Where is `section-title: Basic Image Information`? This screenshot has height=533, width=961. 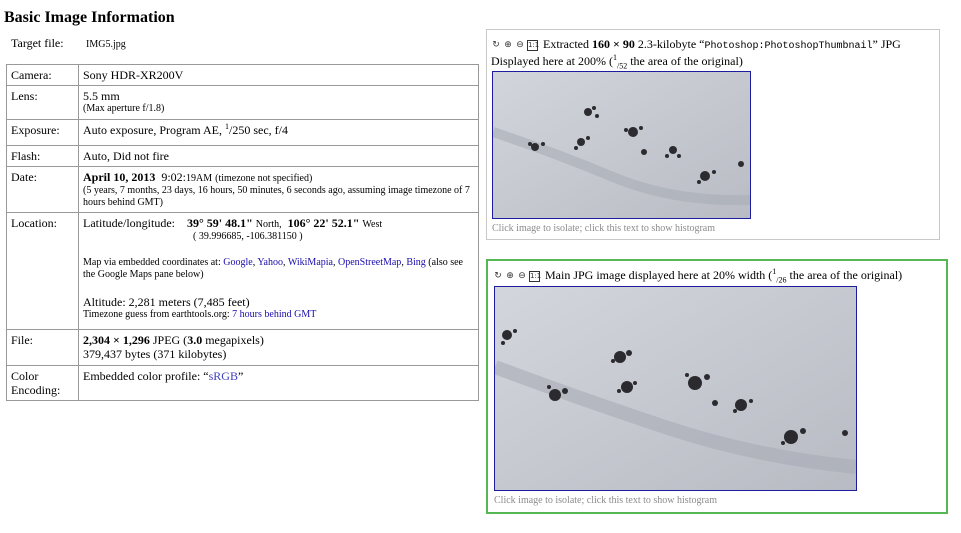
section-title: Basic Image Information is located at coordinates (89, 17).